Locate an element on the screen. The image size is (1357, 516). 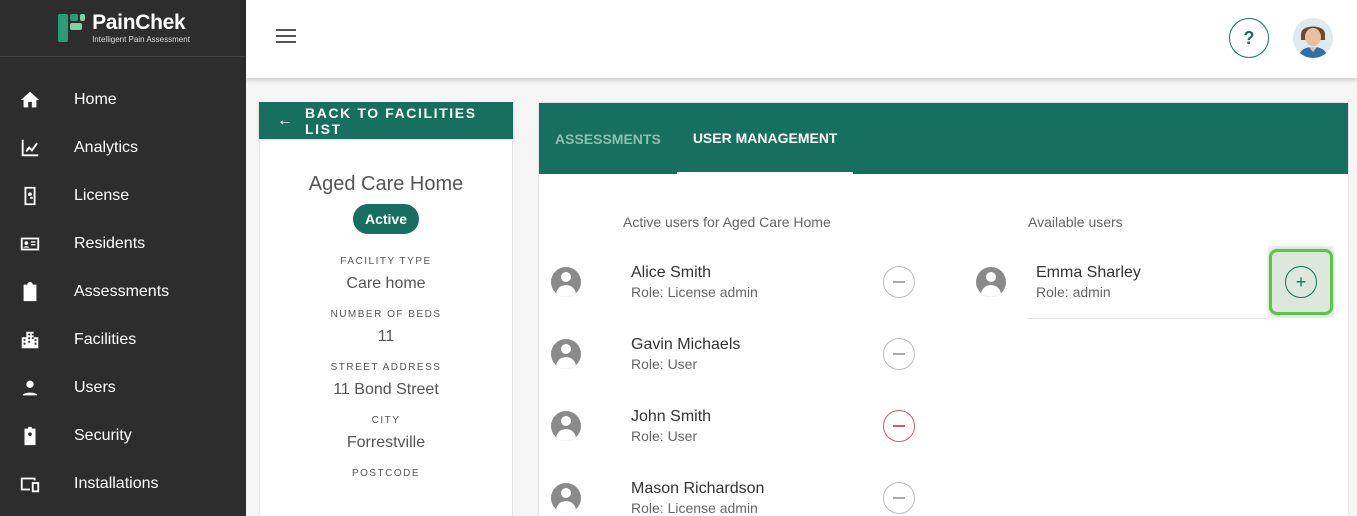
facility-type-label: FACILITY TYPE is located at coordinates (386, 261).